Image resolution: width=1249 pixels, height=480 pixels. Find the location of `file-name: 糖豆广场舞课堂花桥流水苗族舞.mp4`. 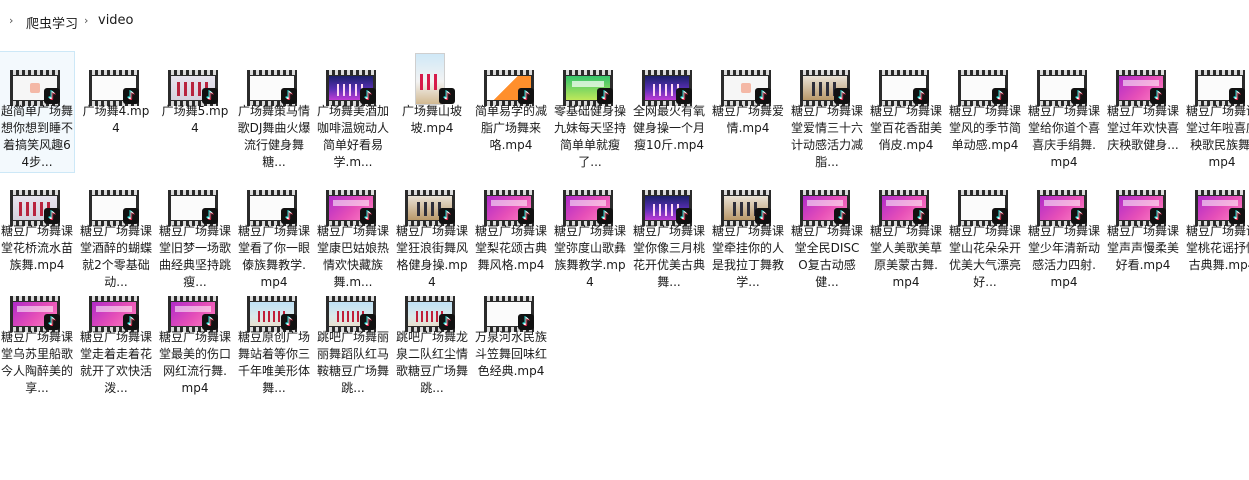

file-name: 糖豆广场舞课堂花桥流水苗族舞.mp4 is located at coordinates (36, 248).